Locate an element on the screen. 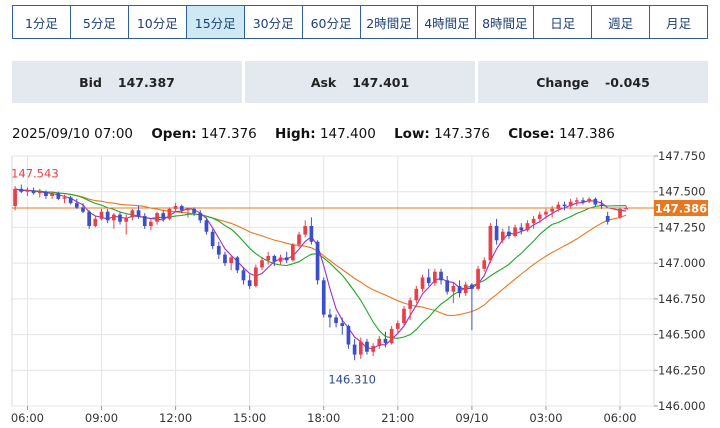 The height and width of the screenshot is (428, 720). low-value: 147.376 is located at coordinates (462, 134).